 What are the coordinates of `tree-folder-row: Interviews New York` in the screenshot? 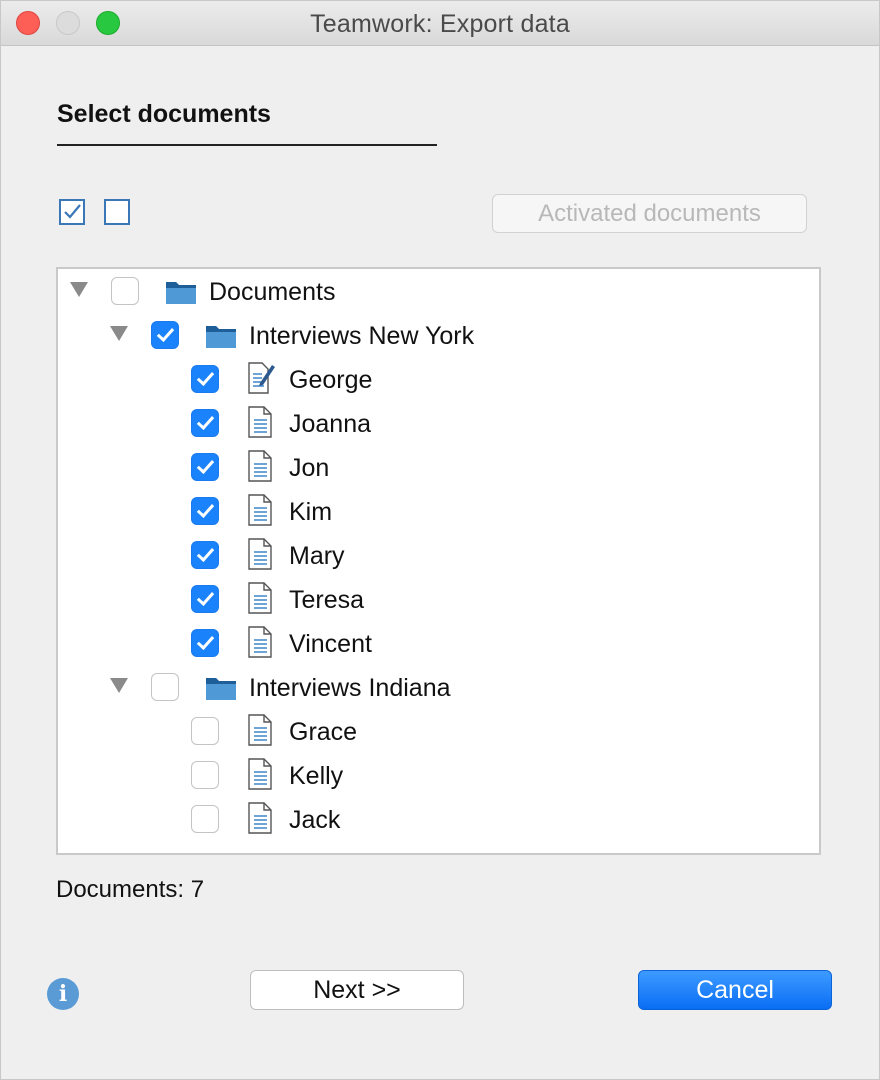 It's located at (438, 335).